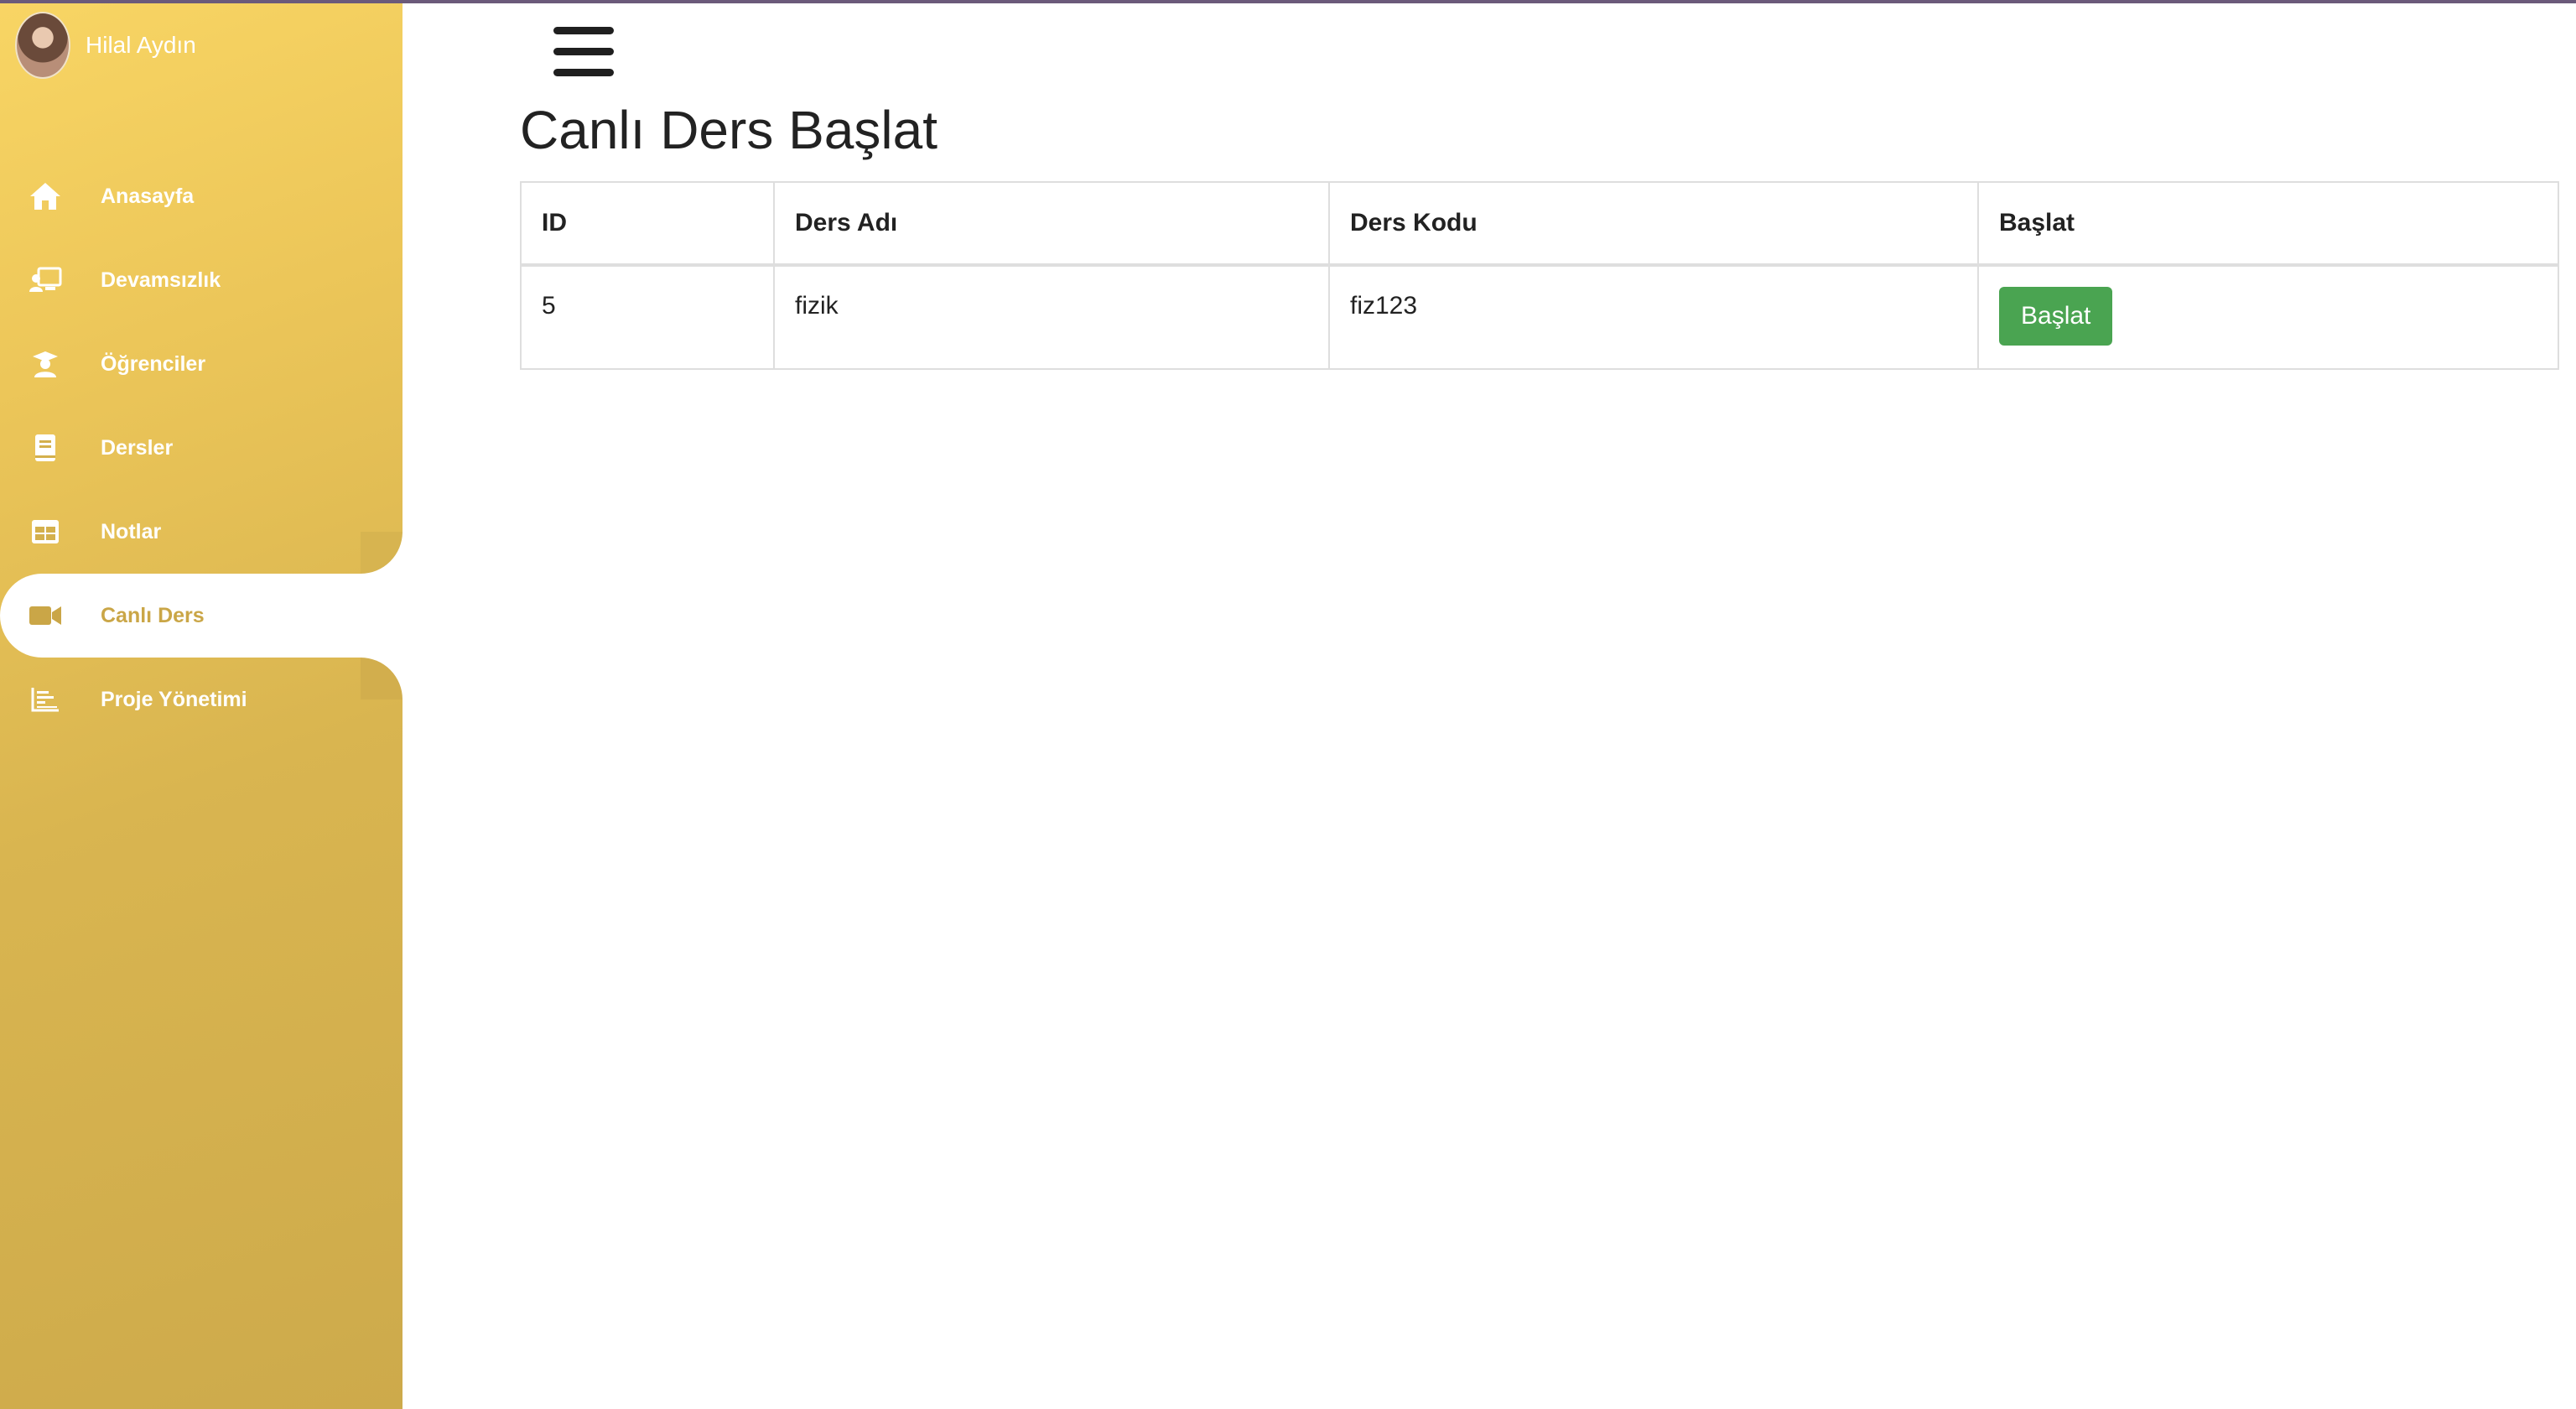 The image size is (2576, 1409). Describe the element at coordinates (2268, 224) in the screenshot. I see `column-header-start: Başlat` at that location.